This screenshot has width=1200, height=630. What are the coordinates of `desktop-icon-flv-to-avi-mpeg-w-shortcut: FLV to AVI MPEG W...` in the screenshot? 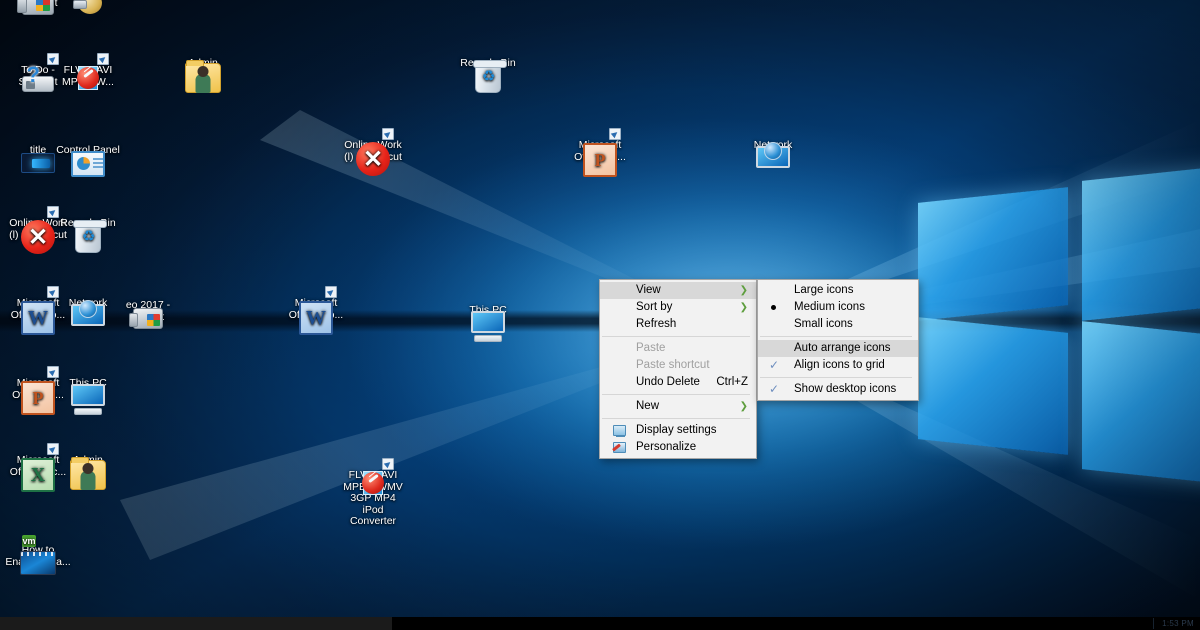 It's located at (88, 71).